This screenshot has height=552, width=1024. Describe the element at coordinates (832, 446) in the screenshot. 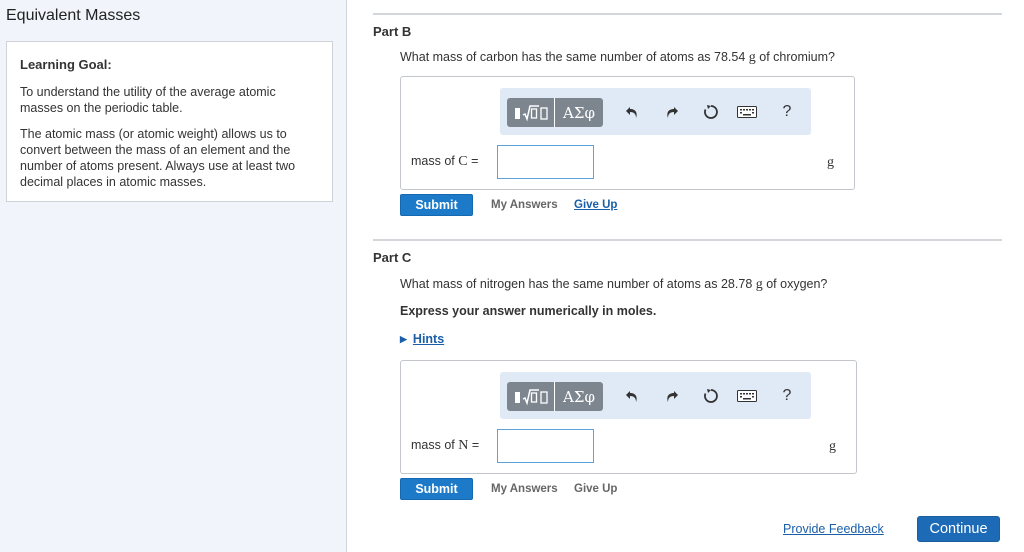

I see `part-c-unit: g` at that location.